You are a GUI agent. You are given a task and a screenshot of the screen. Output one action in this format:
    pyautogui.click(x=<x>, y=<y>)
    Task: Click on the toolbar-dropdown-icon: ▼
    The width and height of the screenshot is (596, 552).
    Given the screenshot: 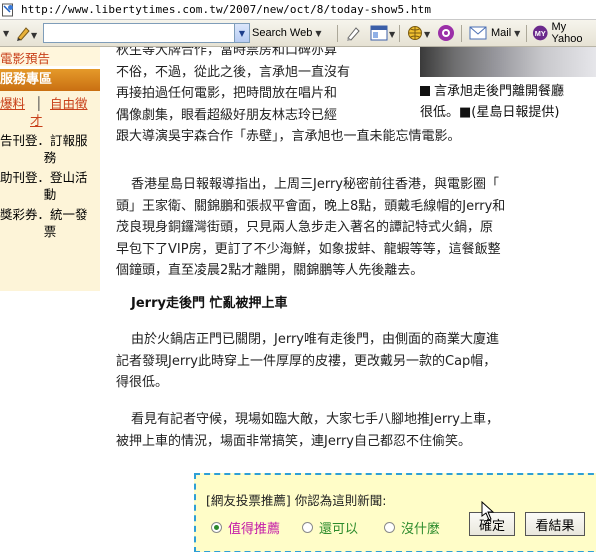 What is the action you would take?
    pyautogui.click(x=4, y=33)
    